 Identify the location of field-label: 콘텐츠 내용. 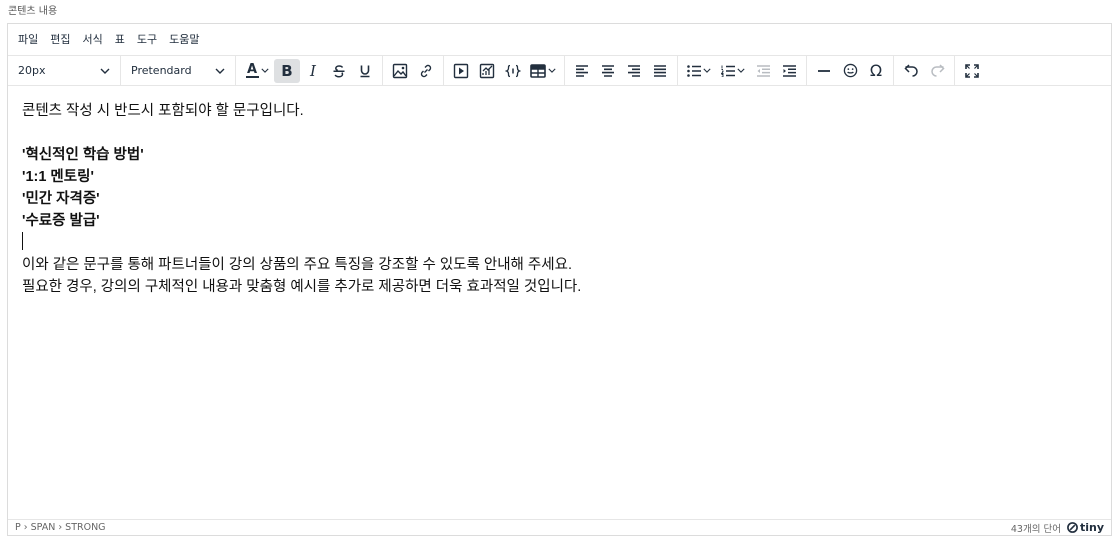
(33, 11).